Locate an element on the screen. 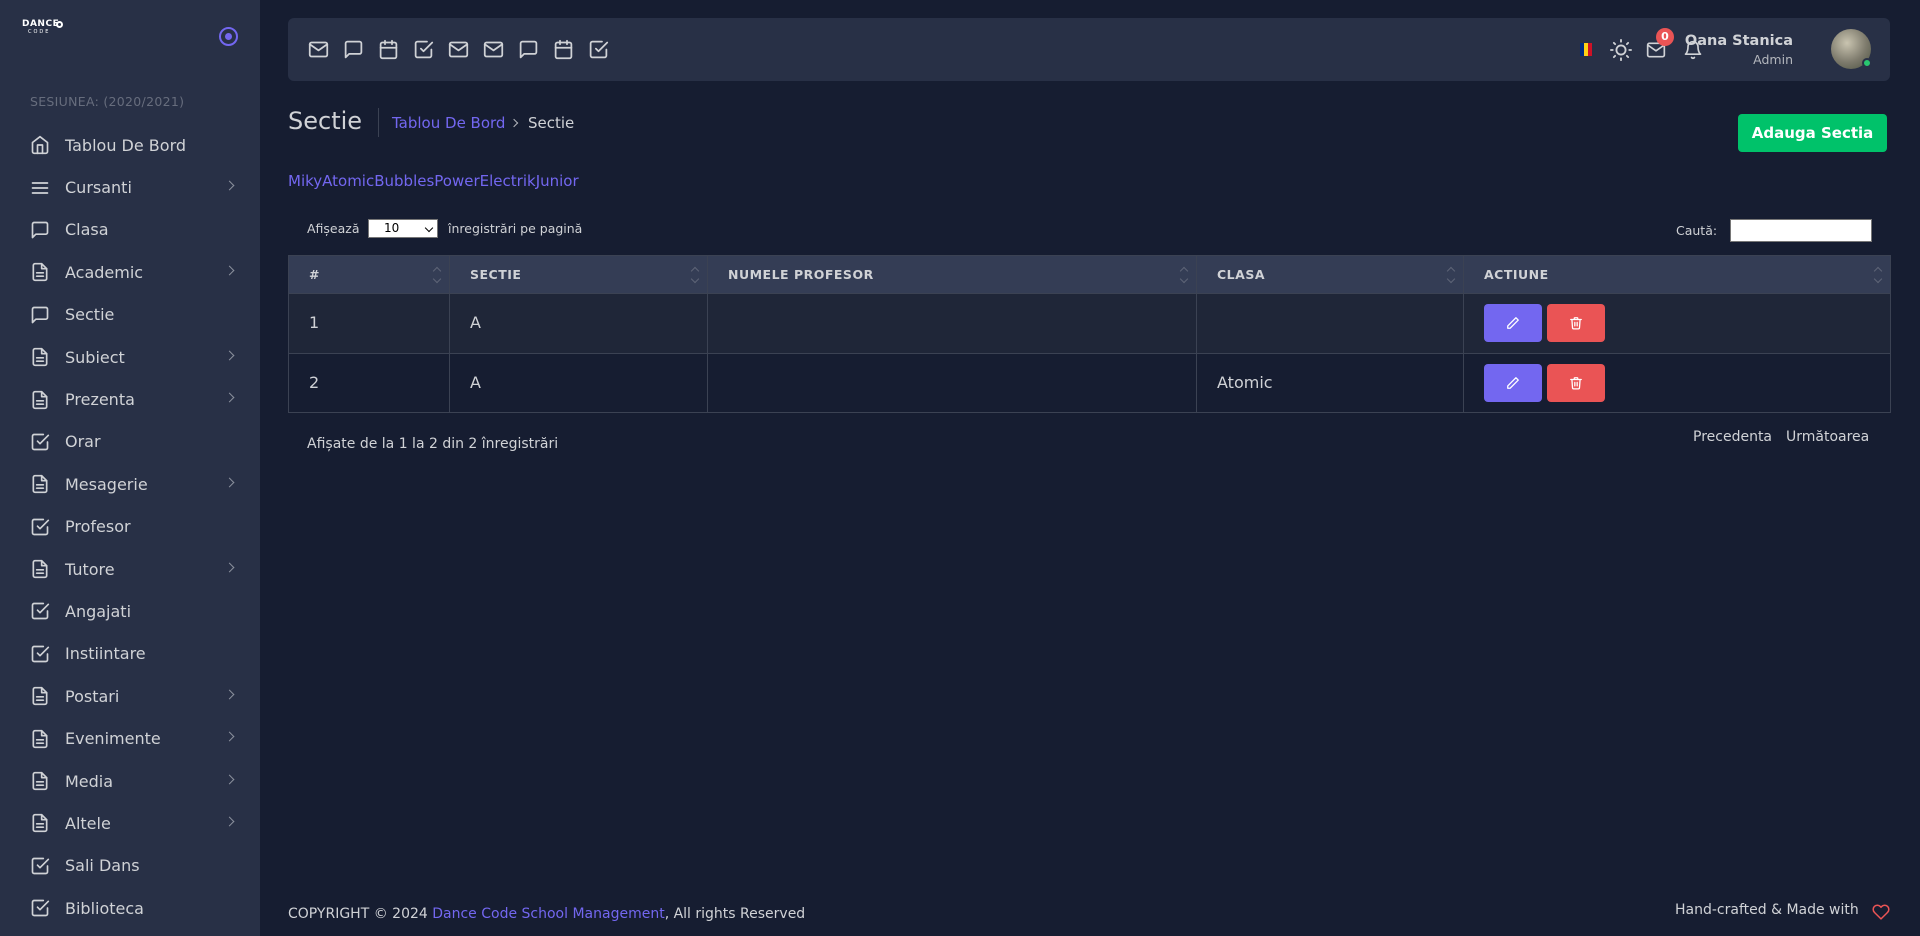 Image resolution: width=1920 pixels, height=936 pixels. sidebar-item-subiect: Subiect is located at coordinates (130, 357).